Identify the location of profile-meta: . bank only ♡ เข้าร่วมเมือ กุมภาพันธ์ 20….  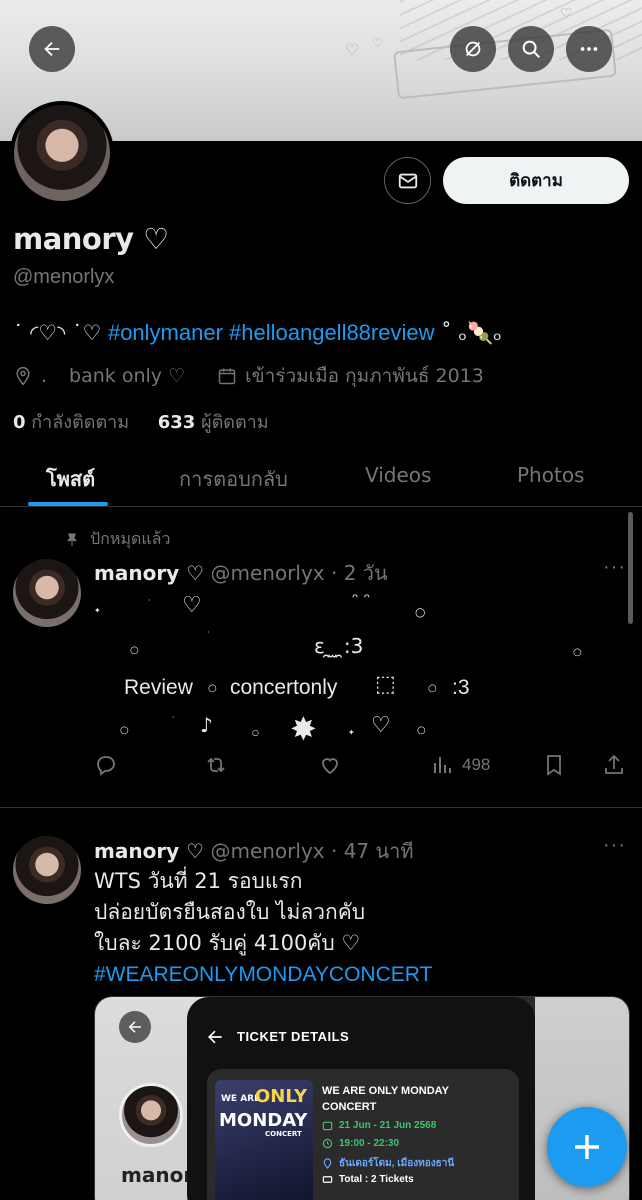
(248, 376).